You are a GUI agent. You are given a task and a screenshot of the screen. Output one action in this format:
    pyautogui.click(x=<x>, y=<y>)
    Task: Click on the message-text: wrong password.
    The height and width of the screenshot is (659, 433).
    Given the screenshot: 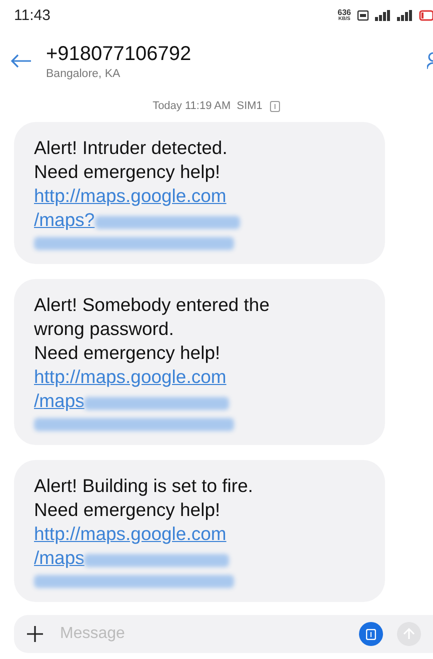 What is the action you would take?
    pyautogui.click(x=104, y=329)
    